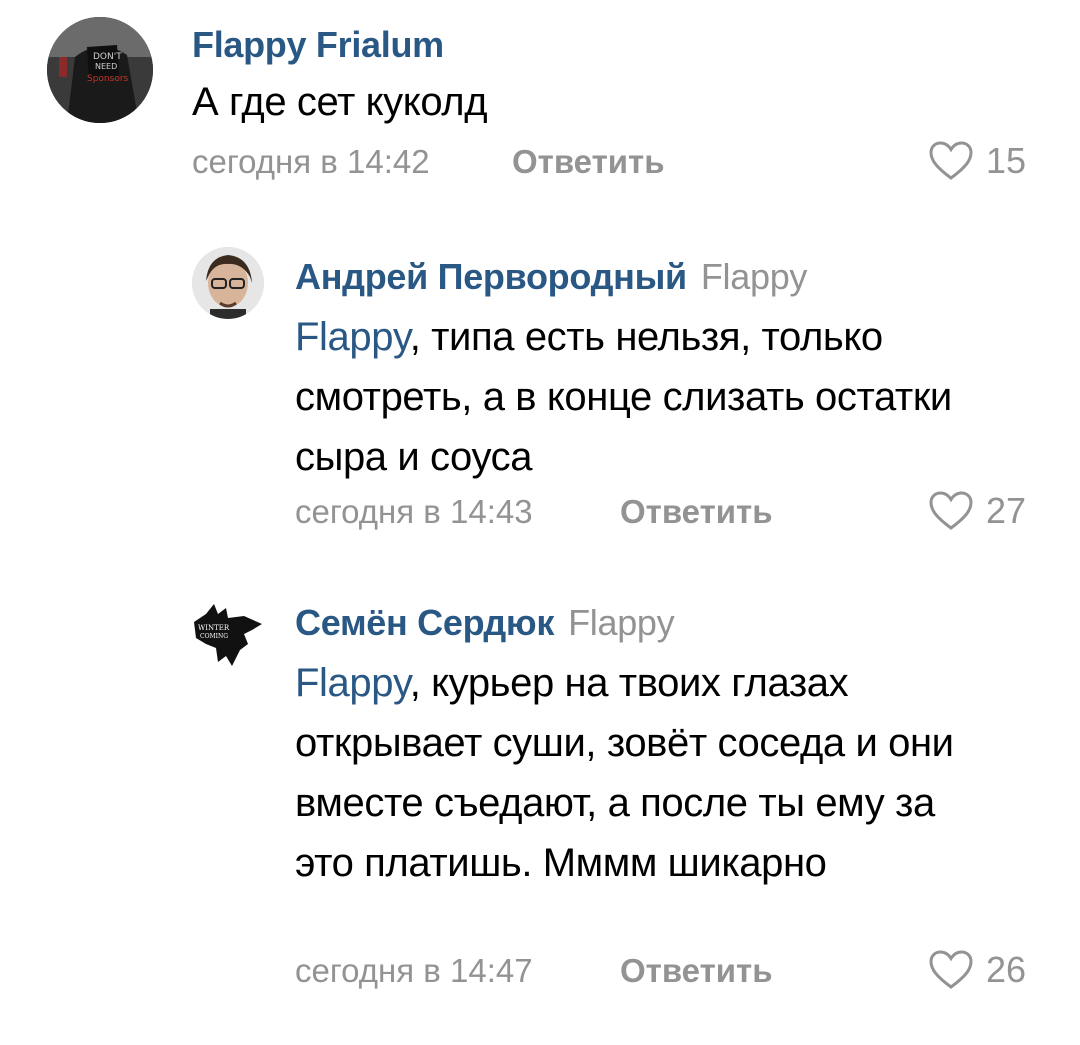 This screenshot has height=1045, width=1080. What do you see at coordinates (1006, 969) in the screenshot?
I see `like-count: 26` at bounding box center [1006, 969].